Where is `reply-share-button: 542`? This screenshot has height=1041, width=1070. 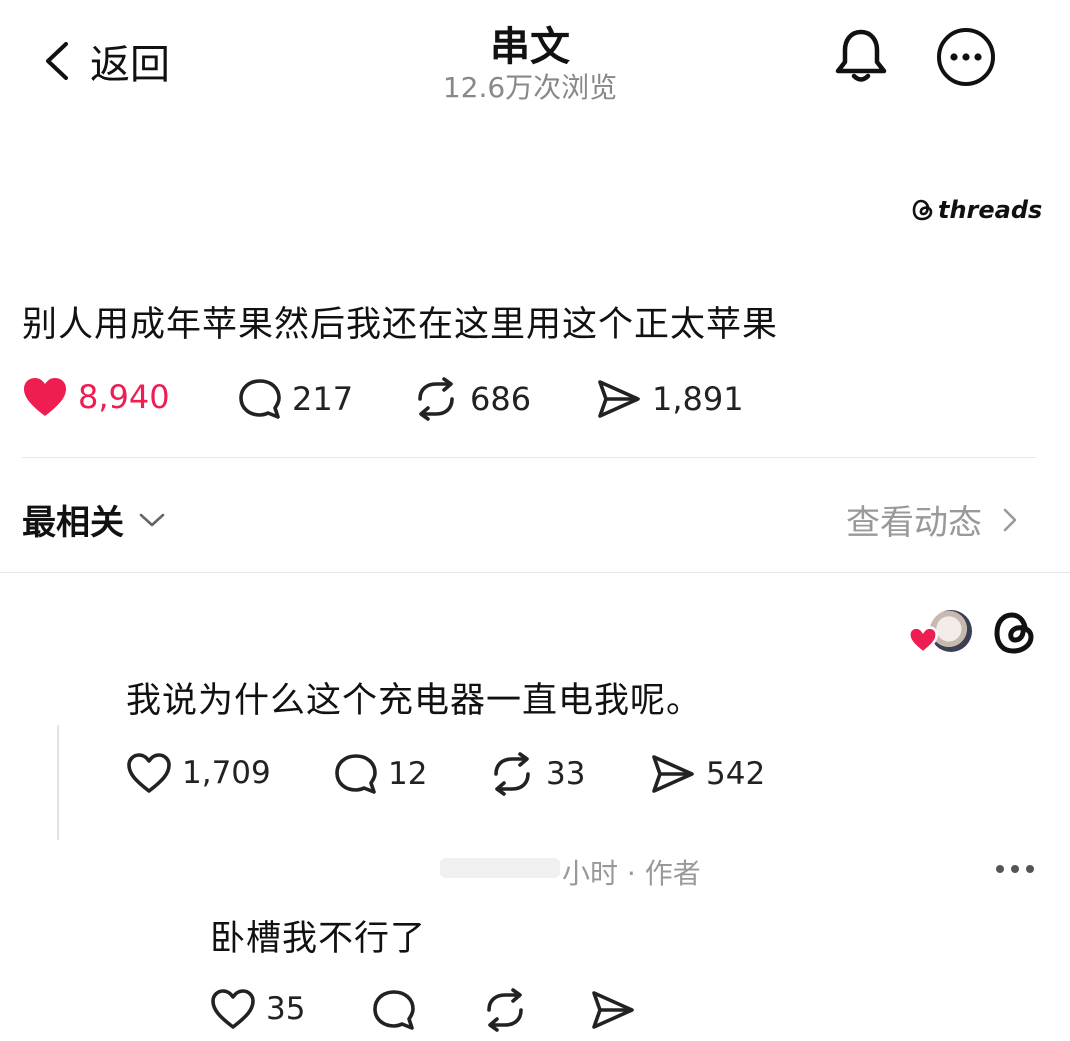 reply-share-button: 542 is located at coordinates (707, 774).